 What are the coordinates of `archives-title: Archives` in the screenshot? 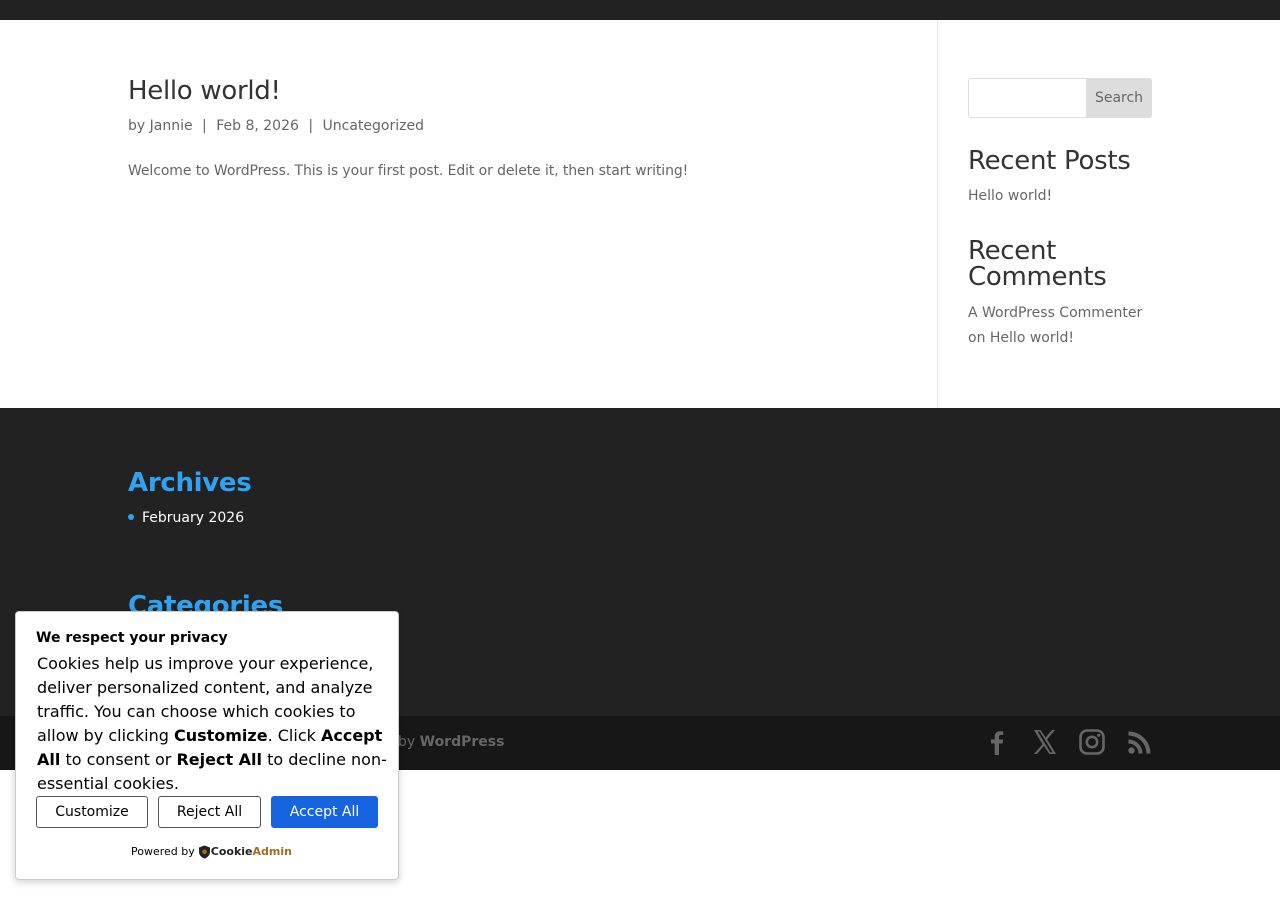 It's located at (190, 483).